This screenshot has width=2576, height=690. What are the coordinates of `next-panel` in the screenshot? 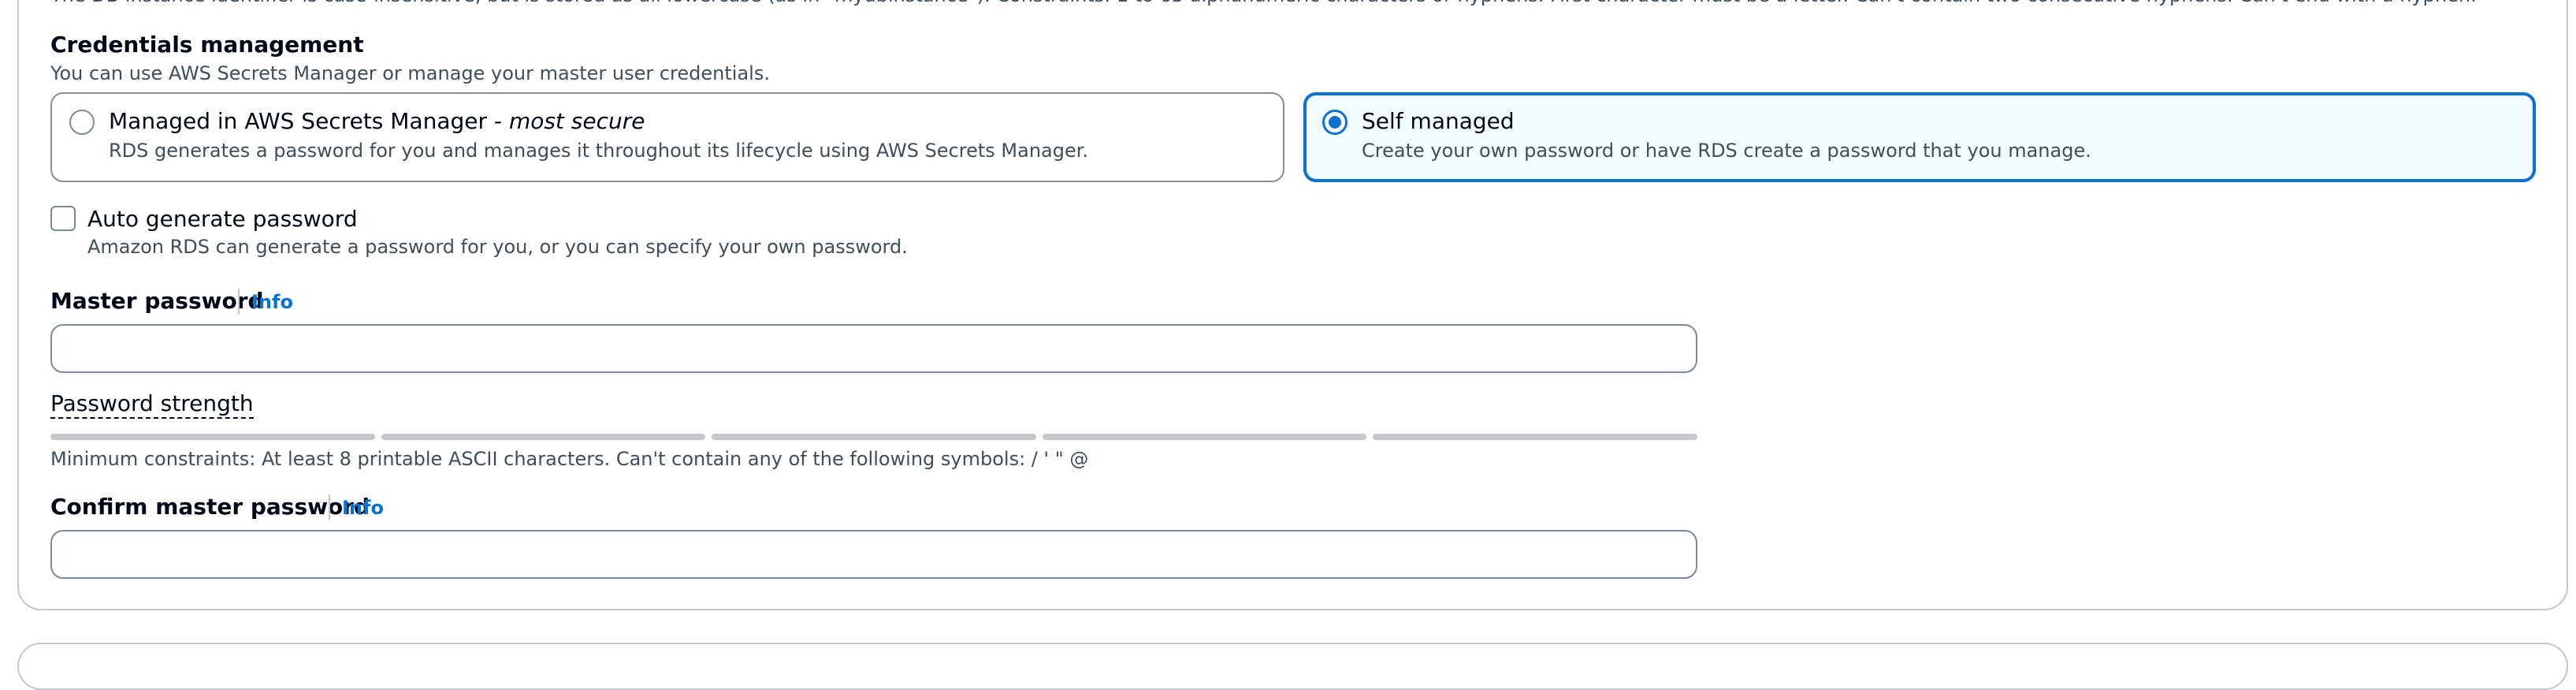 It's located at (1292, 666).